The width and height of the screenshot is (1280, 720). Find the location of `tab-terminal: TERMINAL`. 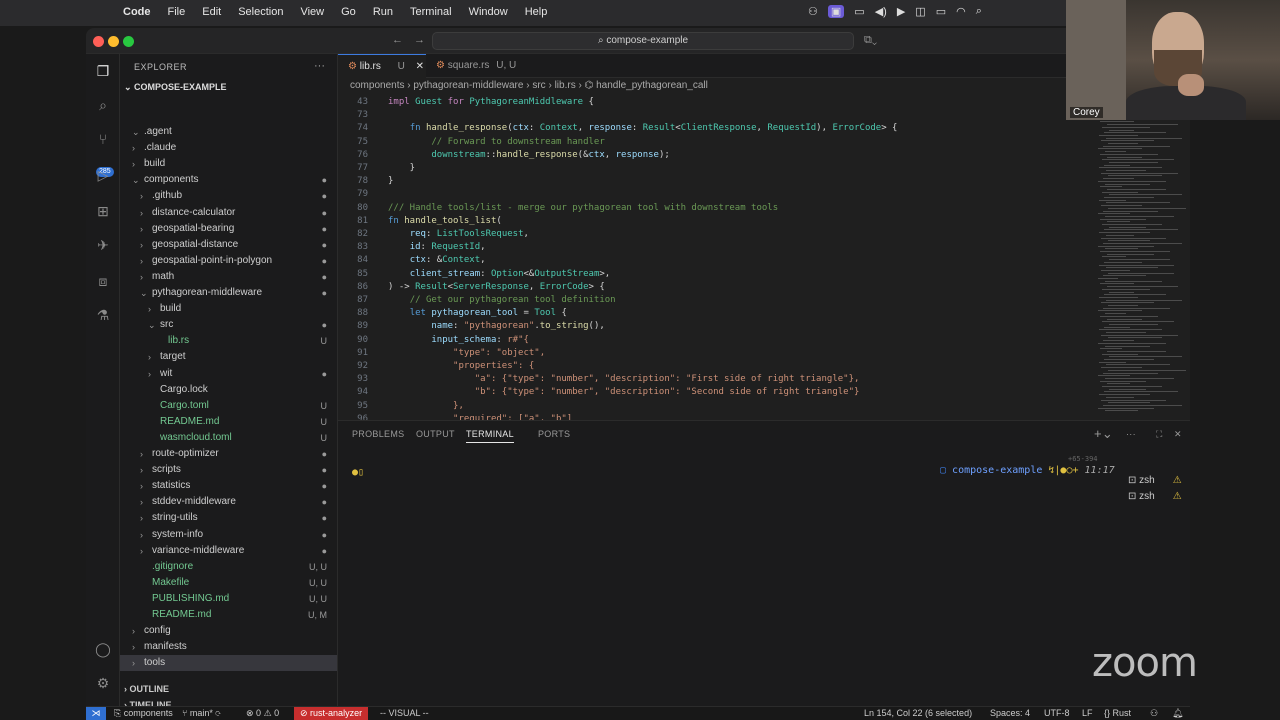

tab-terminal: TERMINAL is located at coordinates (490, 436).